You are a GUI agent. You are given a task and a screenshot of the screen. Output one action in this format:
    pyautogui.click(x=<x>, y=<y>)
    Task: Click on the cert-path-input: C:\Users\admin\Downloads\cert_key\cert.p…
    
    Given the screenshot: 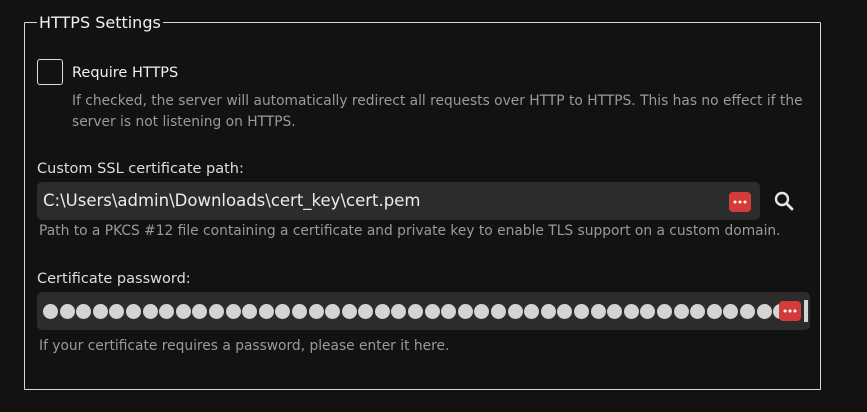 What is the action you would take?
    pyautogui.click(x=398, y=201)
    